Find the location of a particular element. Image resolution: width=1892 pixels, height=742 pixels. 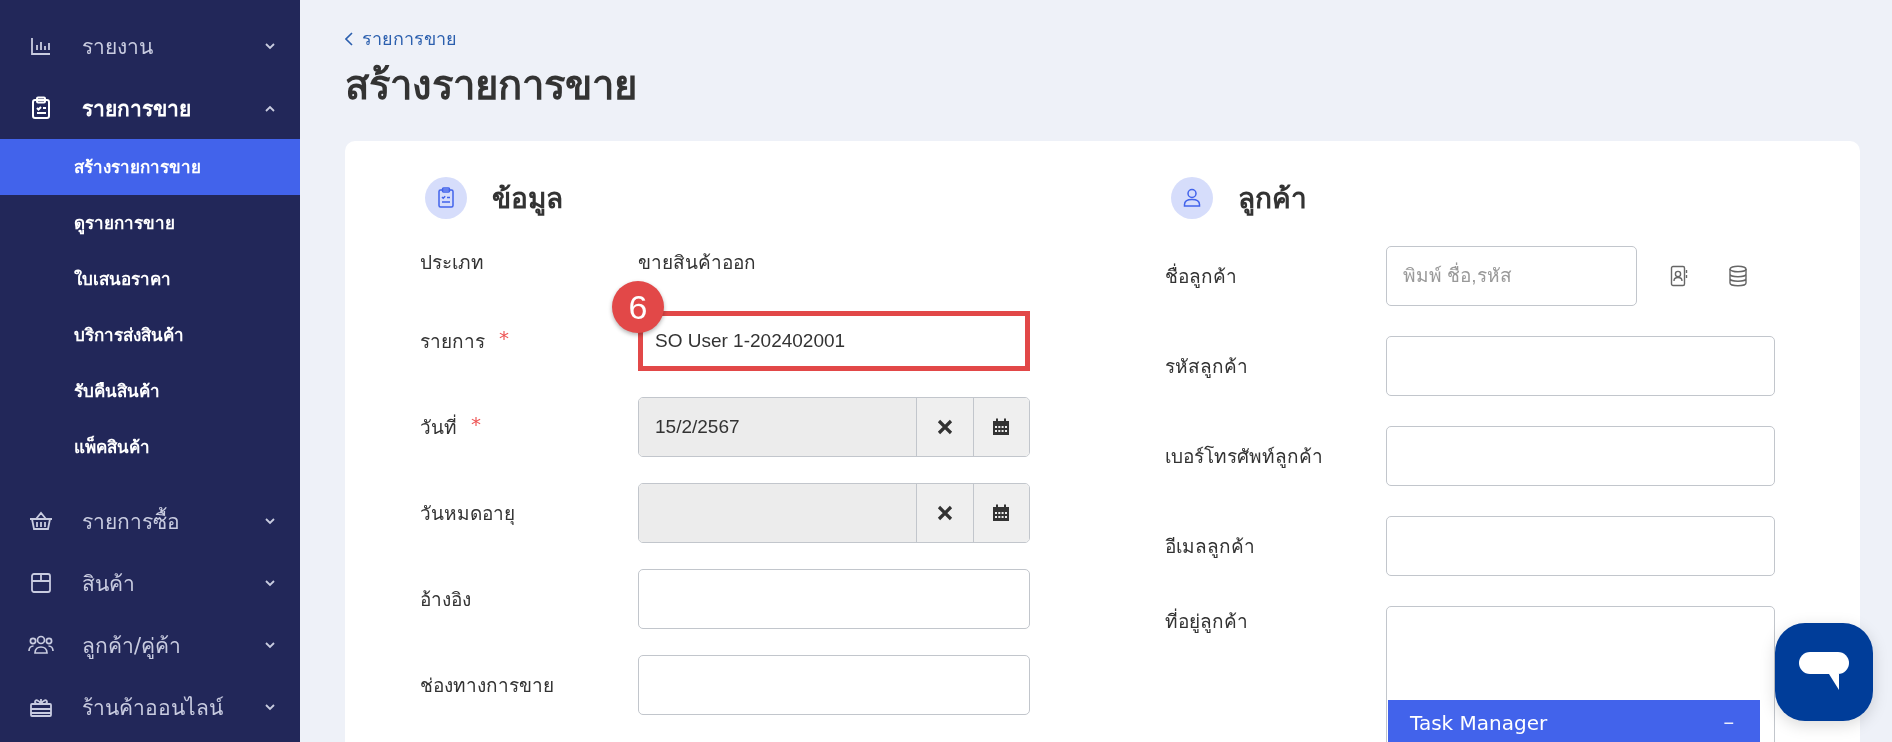

task-manager-bar: Task Manager − is located at coordinates (1574, 721).